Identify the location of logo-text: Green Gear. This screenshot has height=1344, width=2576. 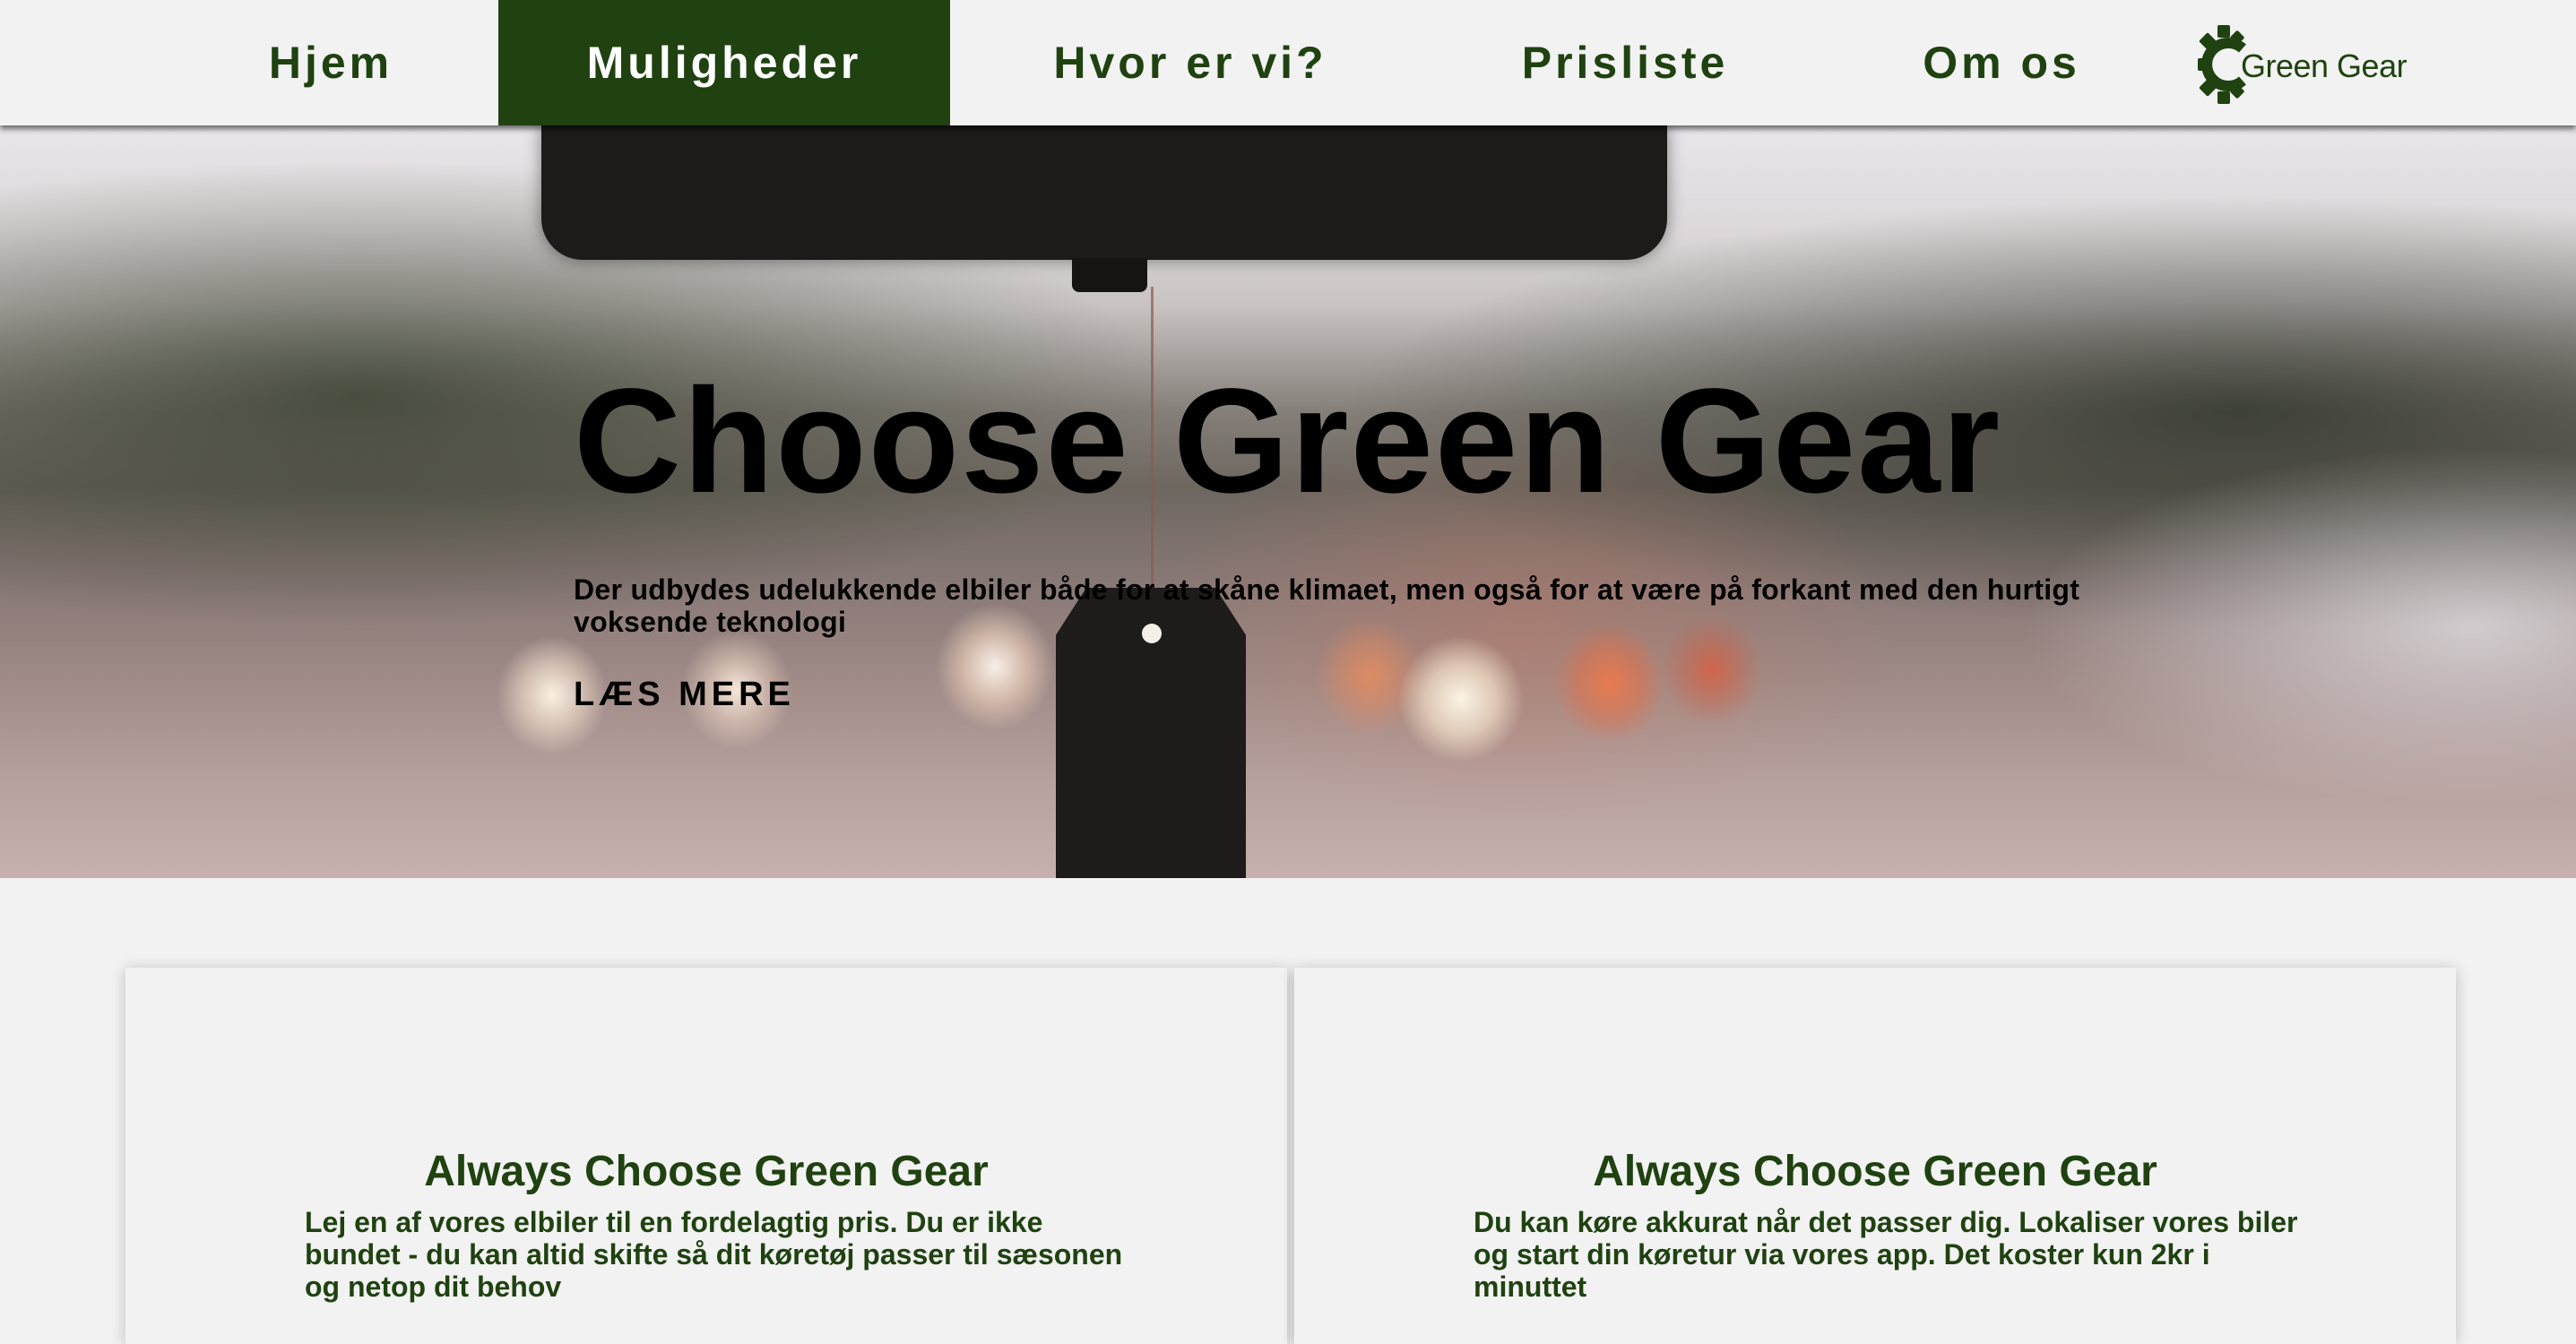
(2324, 65).